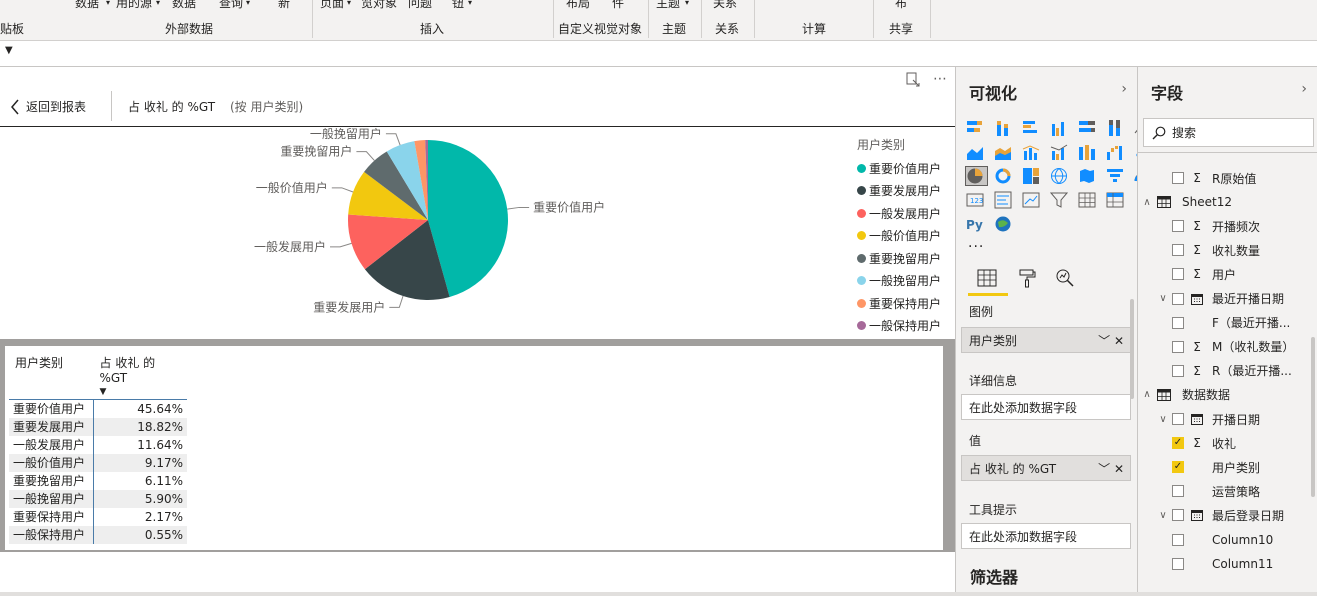  Describe the element at coordinates (1116, 152) in the screenshot. I see `viz-type-waterfall-icon` at that location.